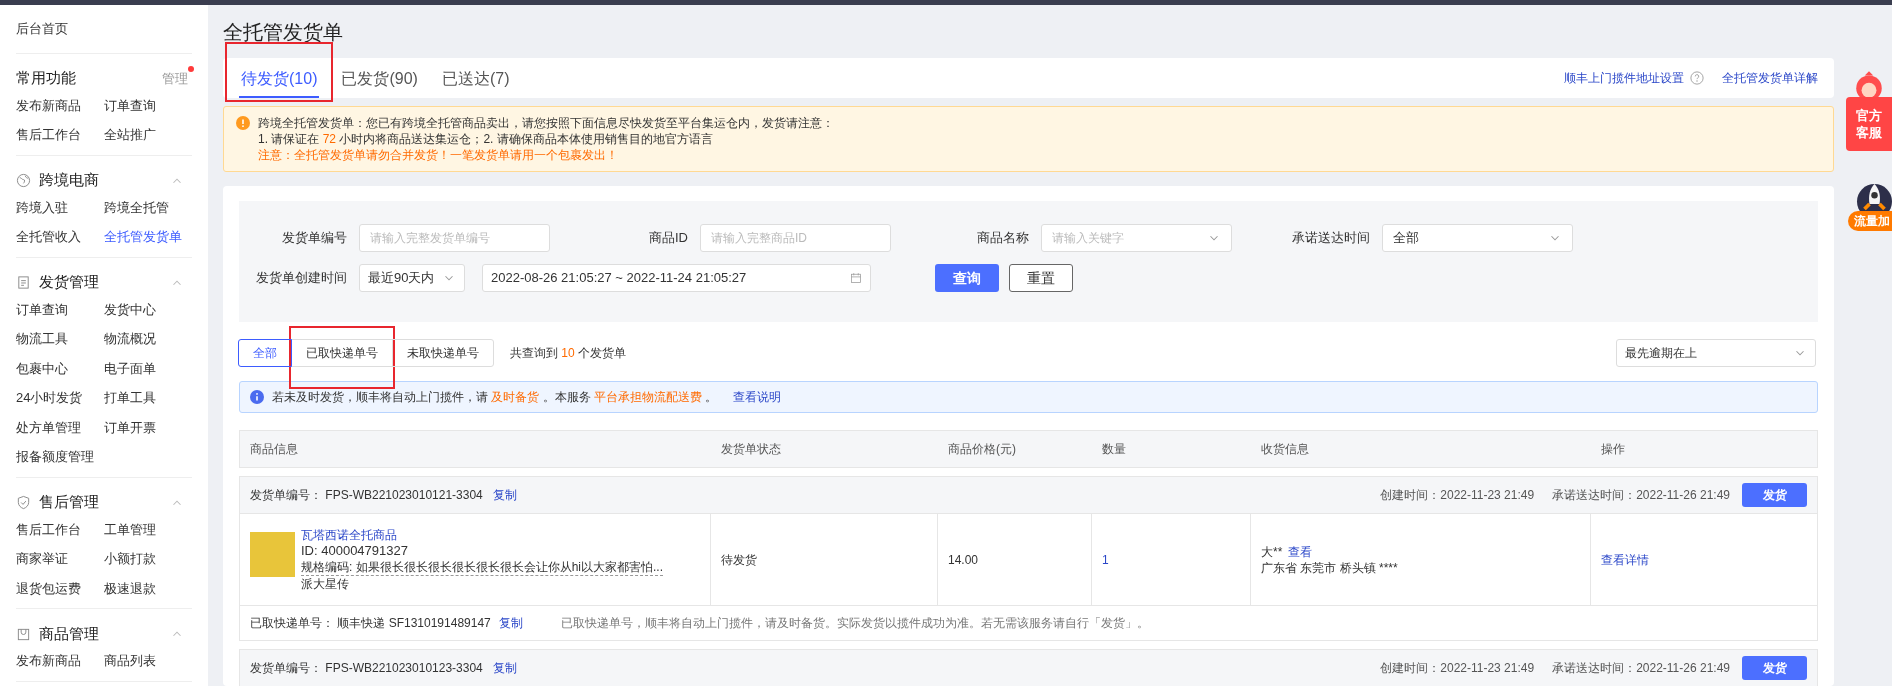 This screenshot has height=686, width=1892. What do you see at coordinates (1114, 449) in the screenshot?
I see `column-header: 数量` at bounding box center [1114, 449].